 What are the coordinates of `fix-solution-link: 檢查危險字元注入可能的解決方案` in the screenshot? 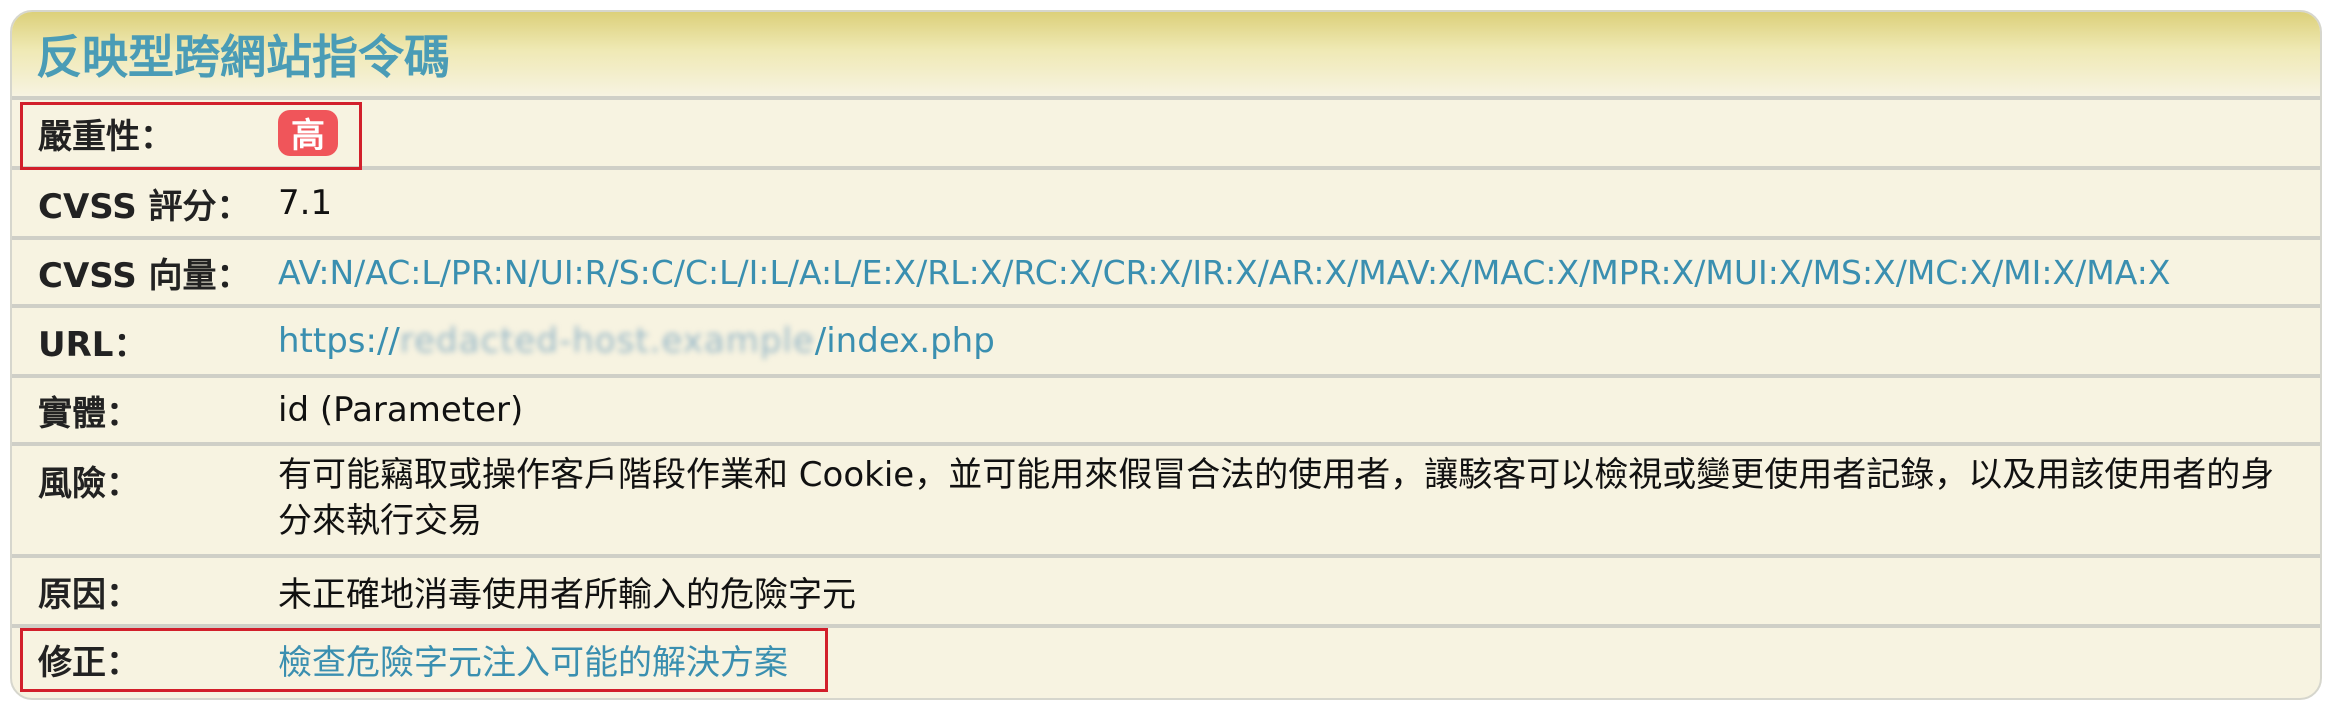 It's located at (1299, 659).